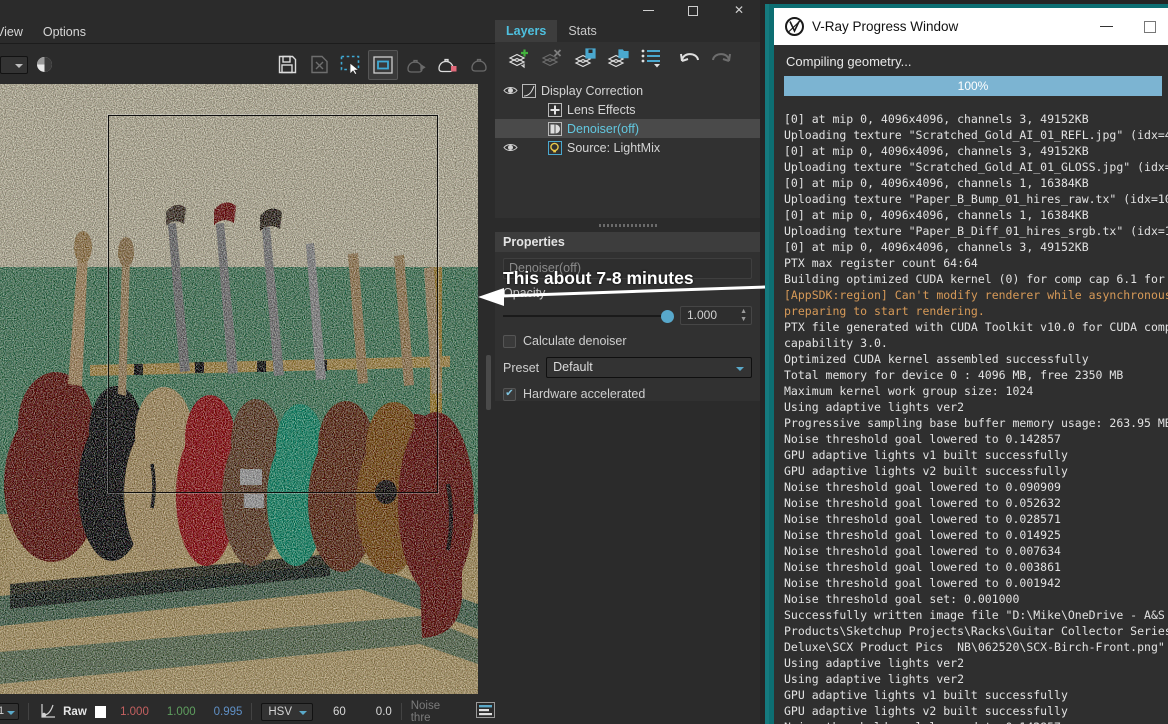 This screenshot has width=1168, height=724. Describe the element at coordinates (922, 519) in the screenshot. I see `log-line: Noise threshold goal lowered to 0.028571` at that location.